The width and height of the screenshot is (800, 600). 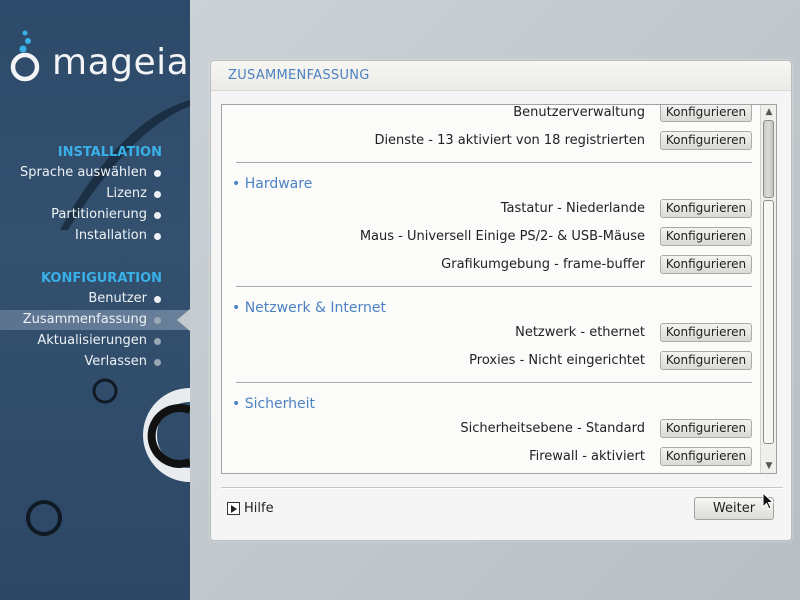 What do you see at coordinates (92, 340) in the screenshot?
I see `sidebar-item-label: Aktualisierungen` at bounding box center [92, 340].